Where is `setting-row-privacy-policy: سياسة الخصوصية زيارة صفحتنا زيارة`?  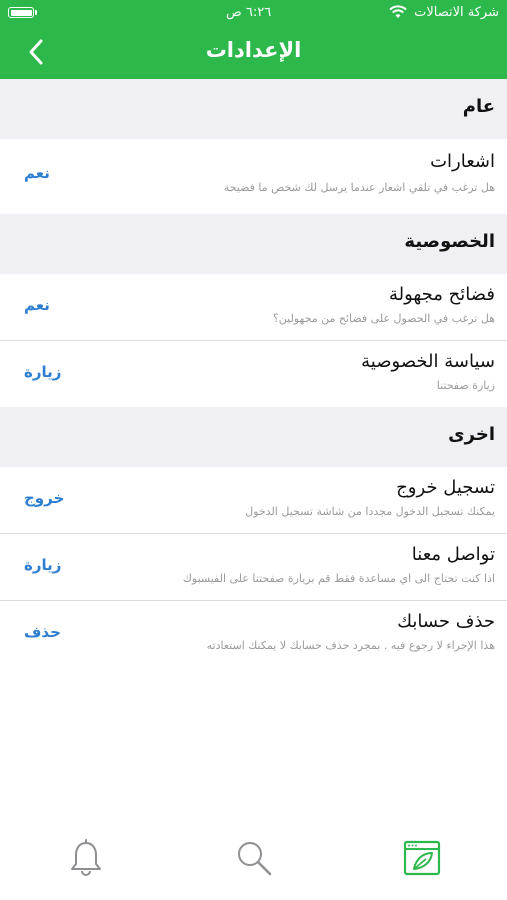 setting-row-privacy-policy: سياسة الخصوصية زيارة صفحتنا زيارة is located at coordinates (253, 374).